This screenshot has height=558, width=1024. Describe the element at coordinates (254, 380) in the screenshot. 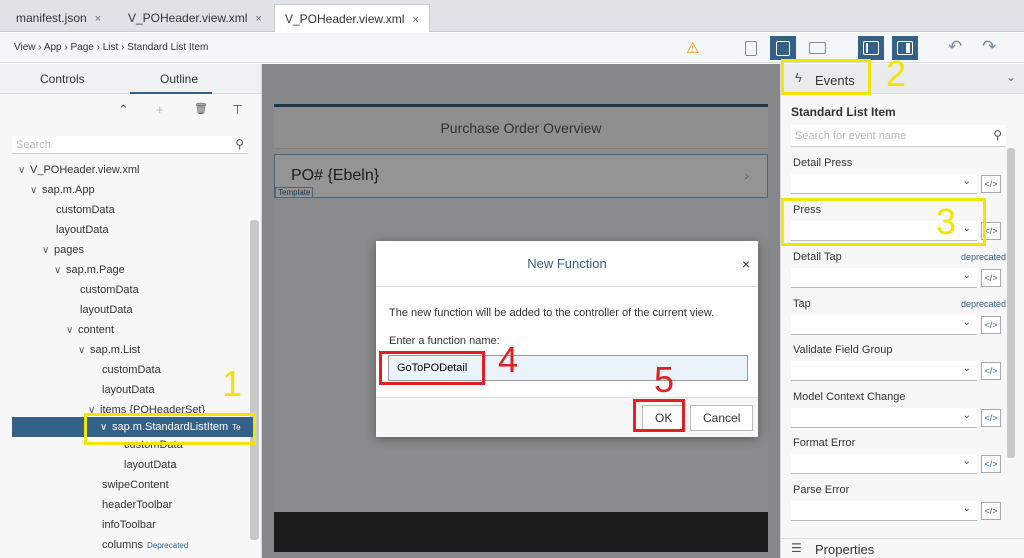

I see `outline-scrollbar` at that location.